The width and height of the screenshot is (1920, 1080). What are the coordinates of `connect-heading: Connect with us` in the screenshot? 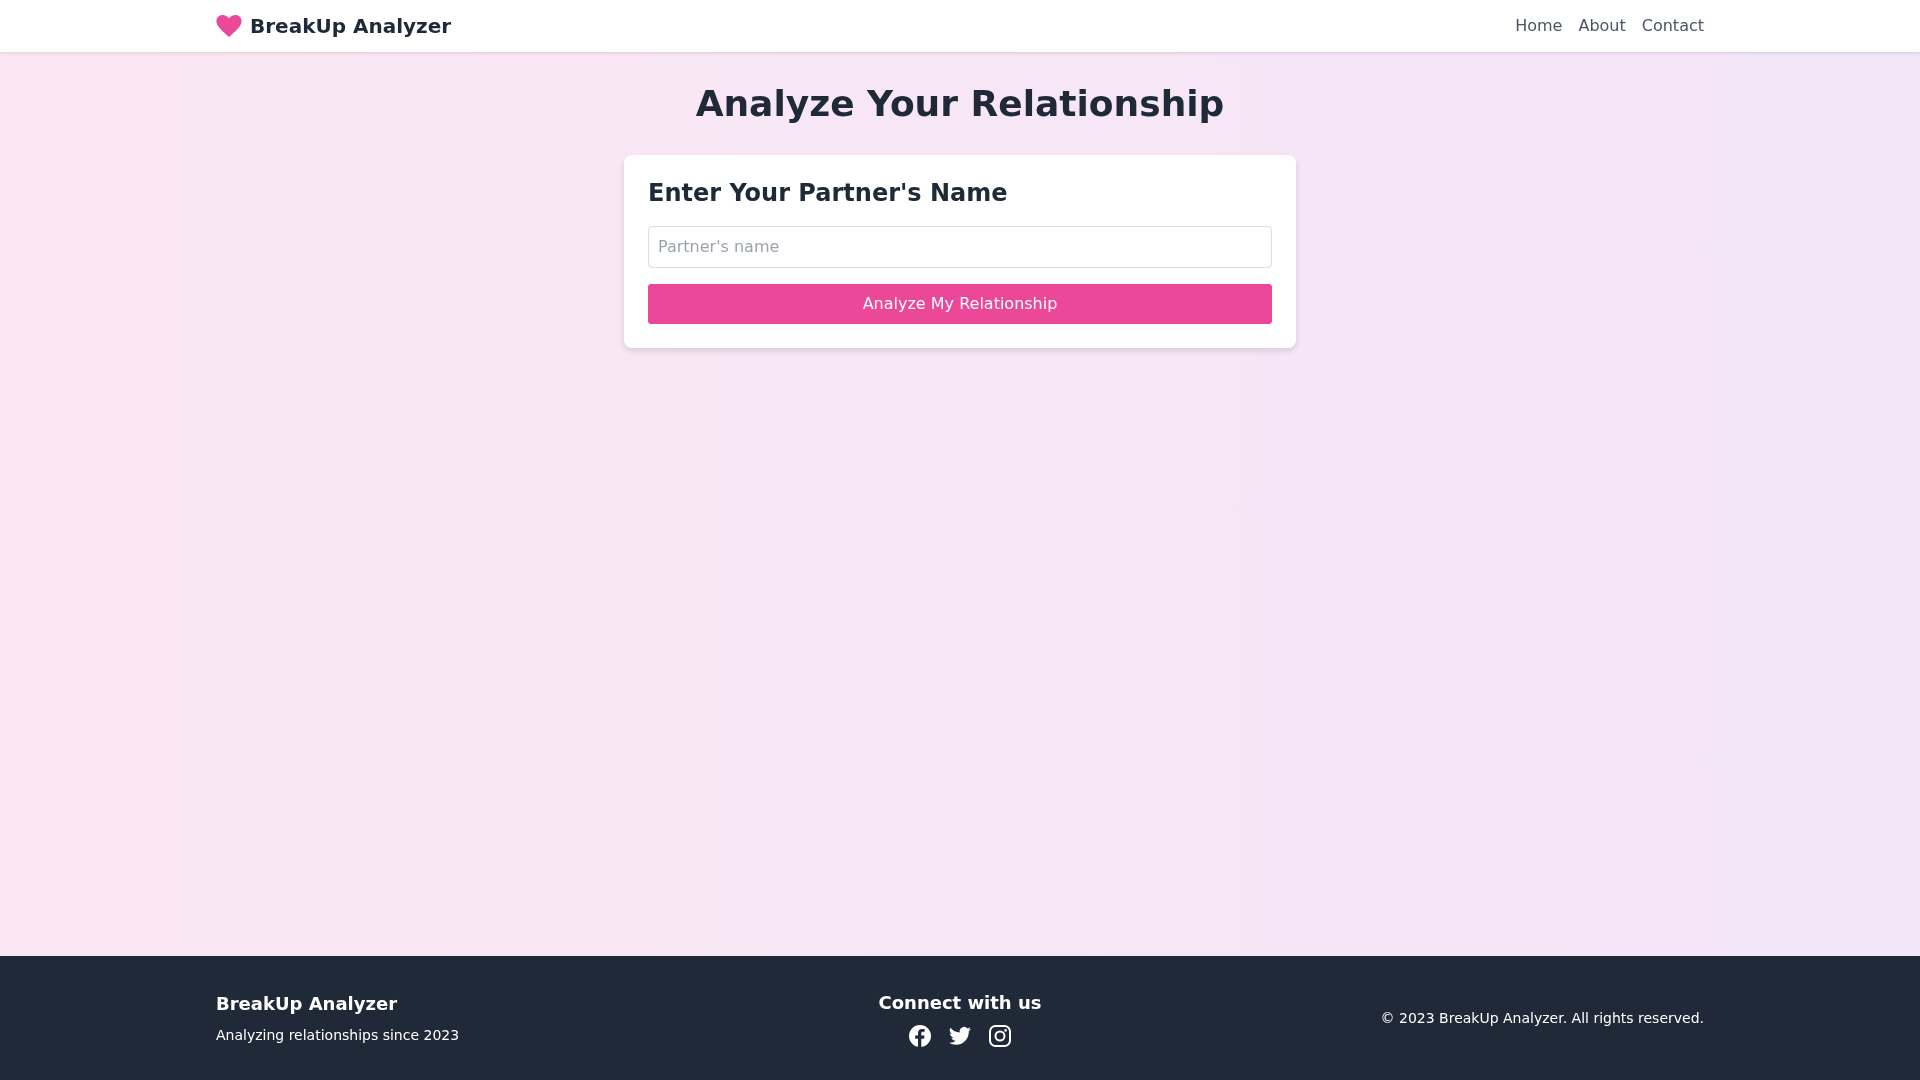 It's located at (960, 1002).